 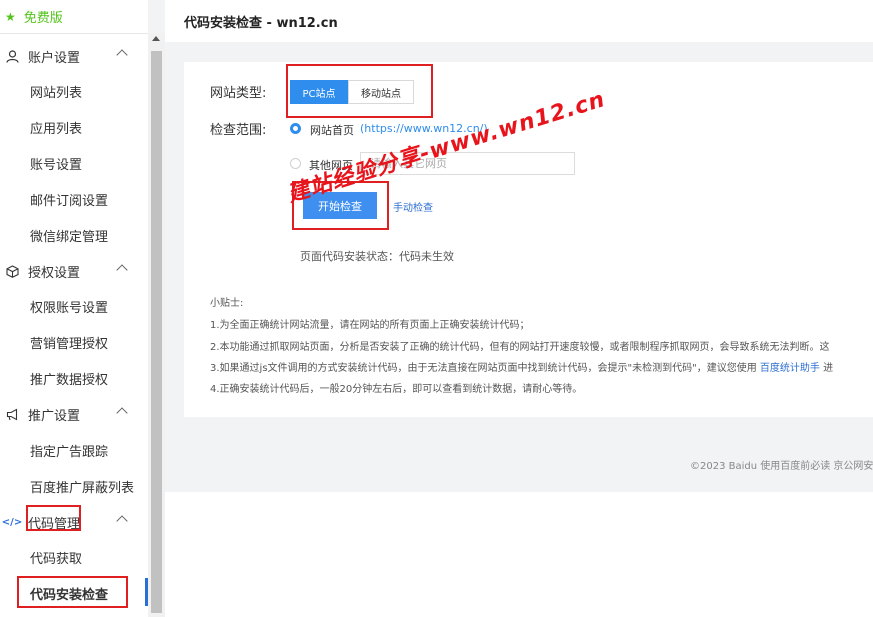 What do you see at coordinates (377, 256) in the screenshot?
I see `install-status-text: 页面代码安装状态：代码未生效` at bounding box center [377, 256].